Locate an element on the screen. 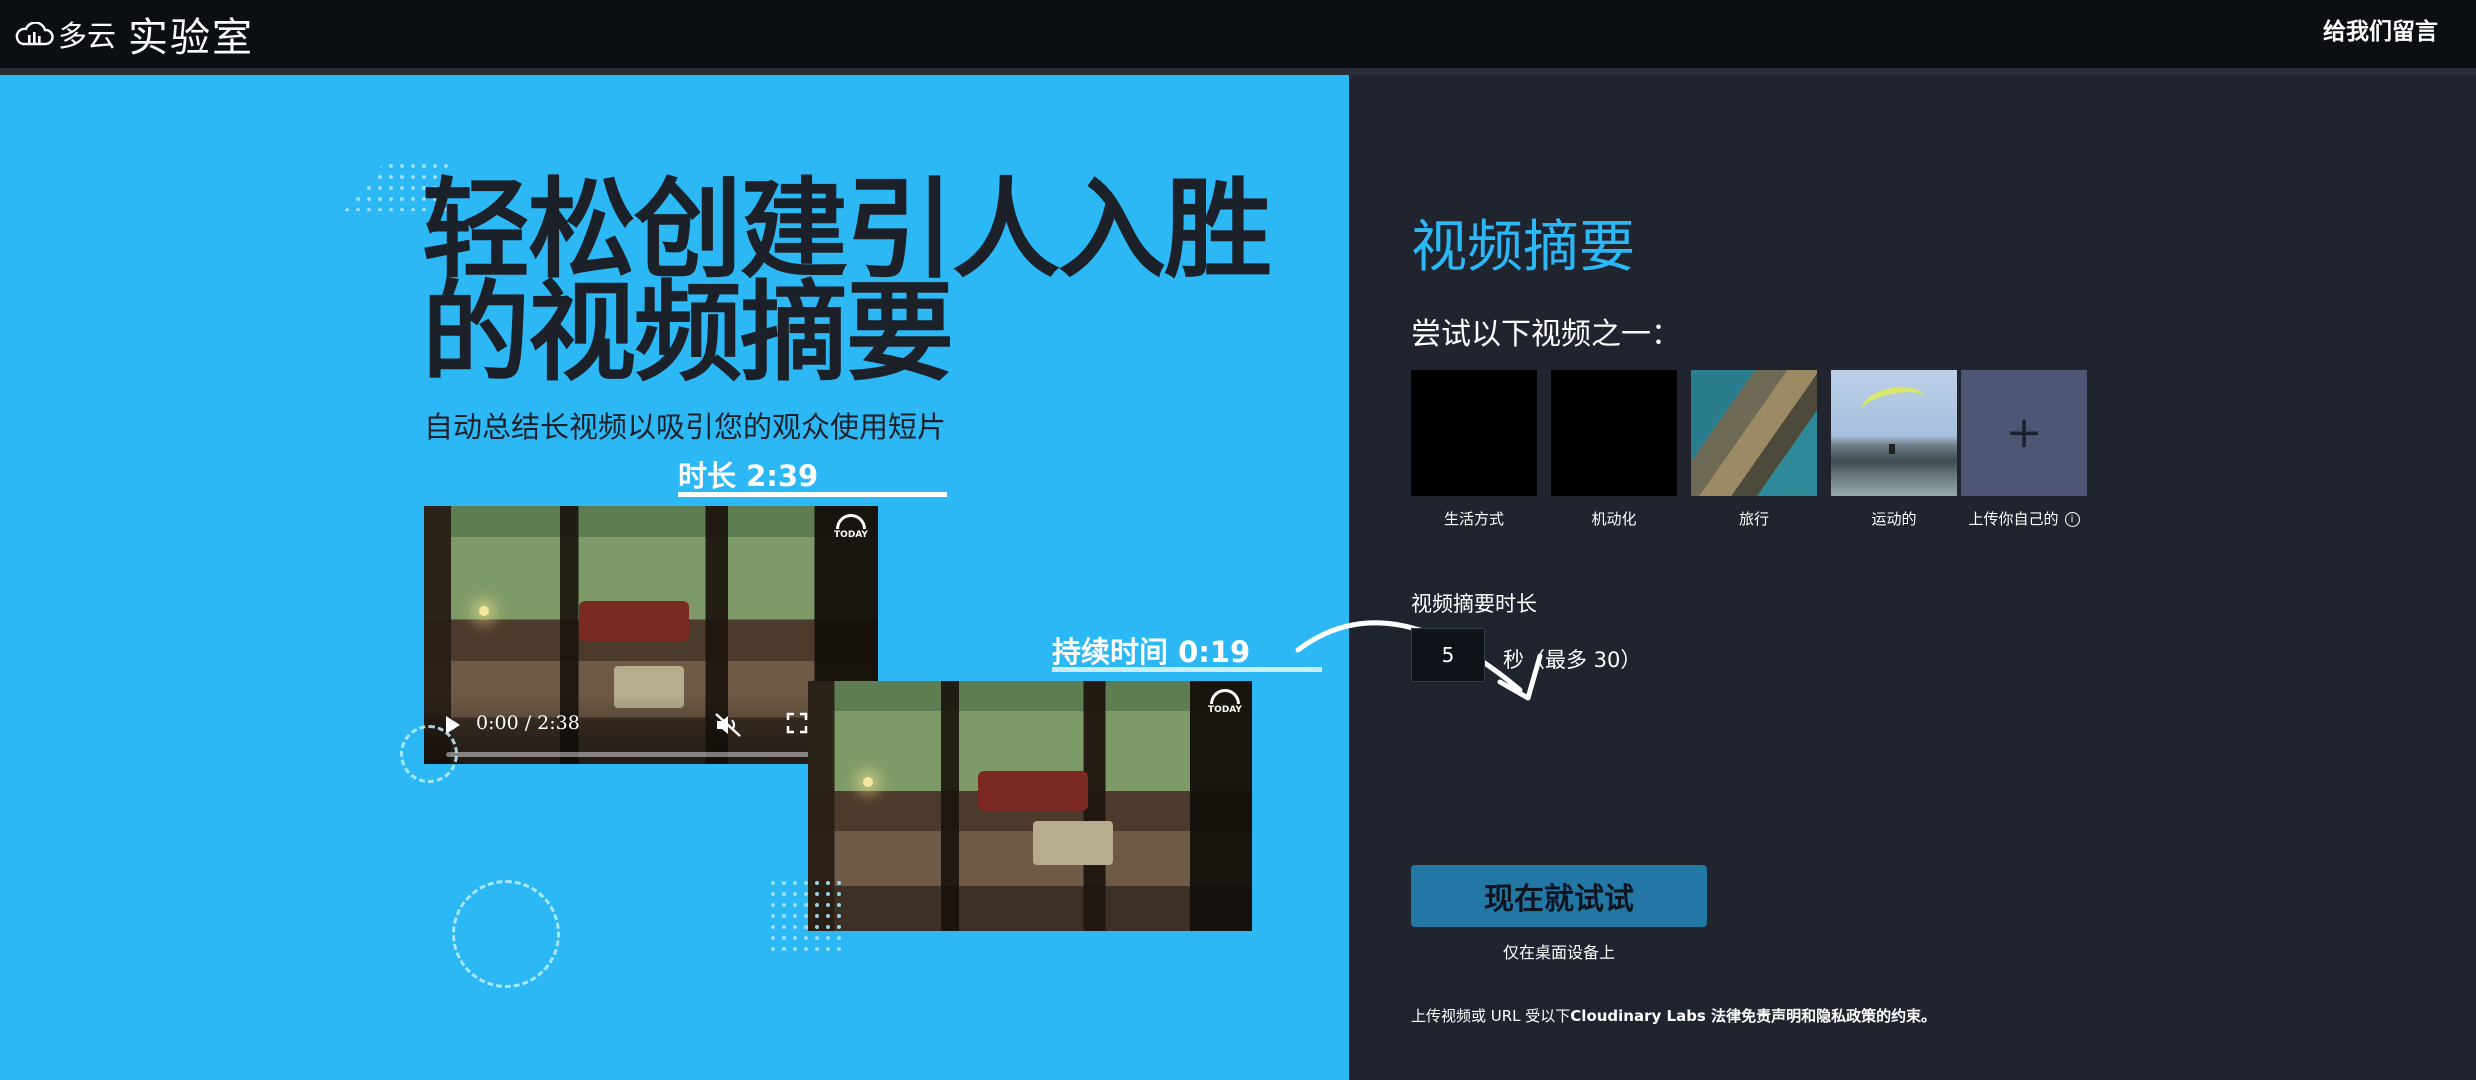 This screenshot has width=2476, height=1080. video-progress-bar is located at coordinates (636, 754).